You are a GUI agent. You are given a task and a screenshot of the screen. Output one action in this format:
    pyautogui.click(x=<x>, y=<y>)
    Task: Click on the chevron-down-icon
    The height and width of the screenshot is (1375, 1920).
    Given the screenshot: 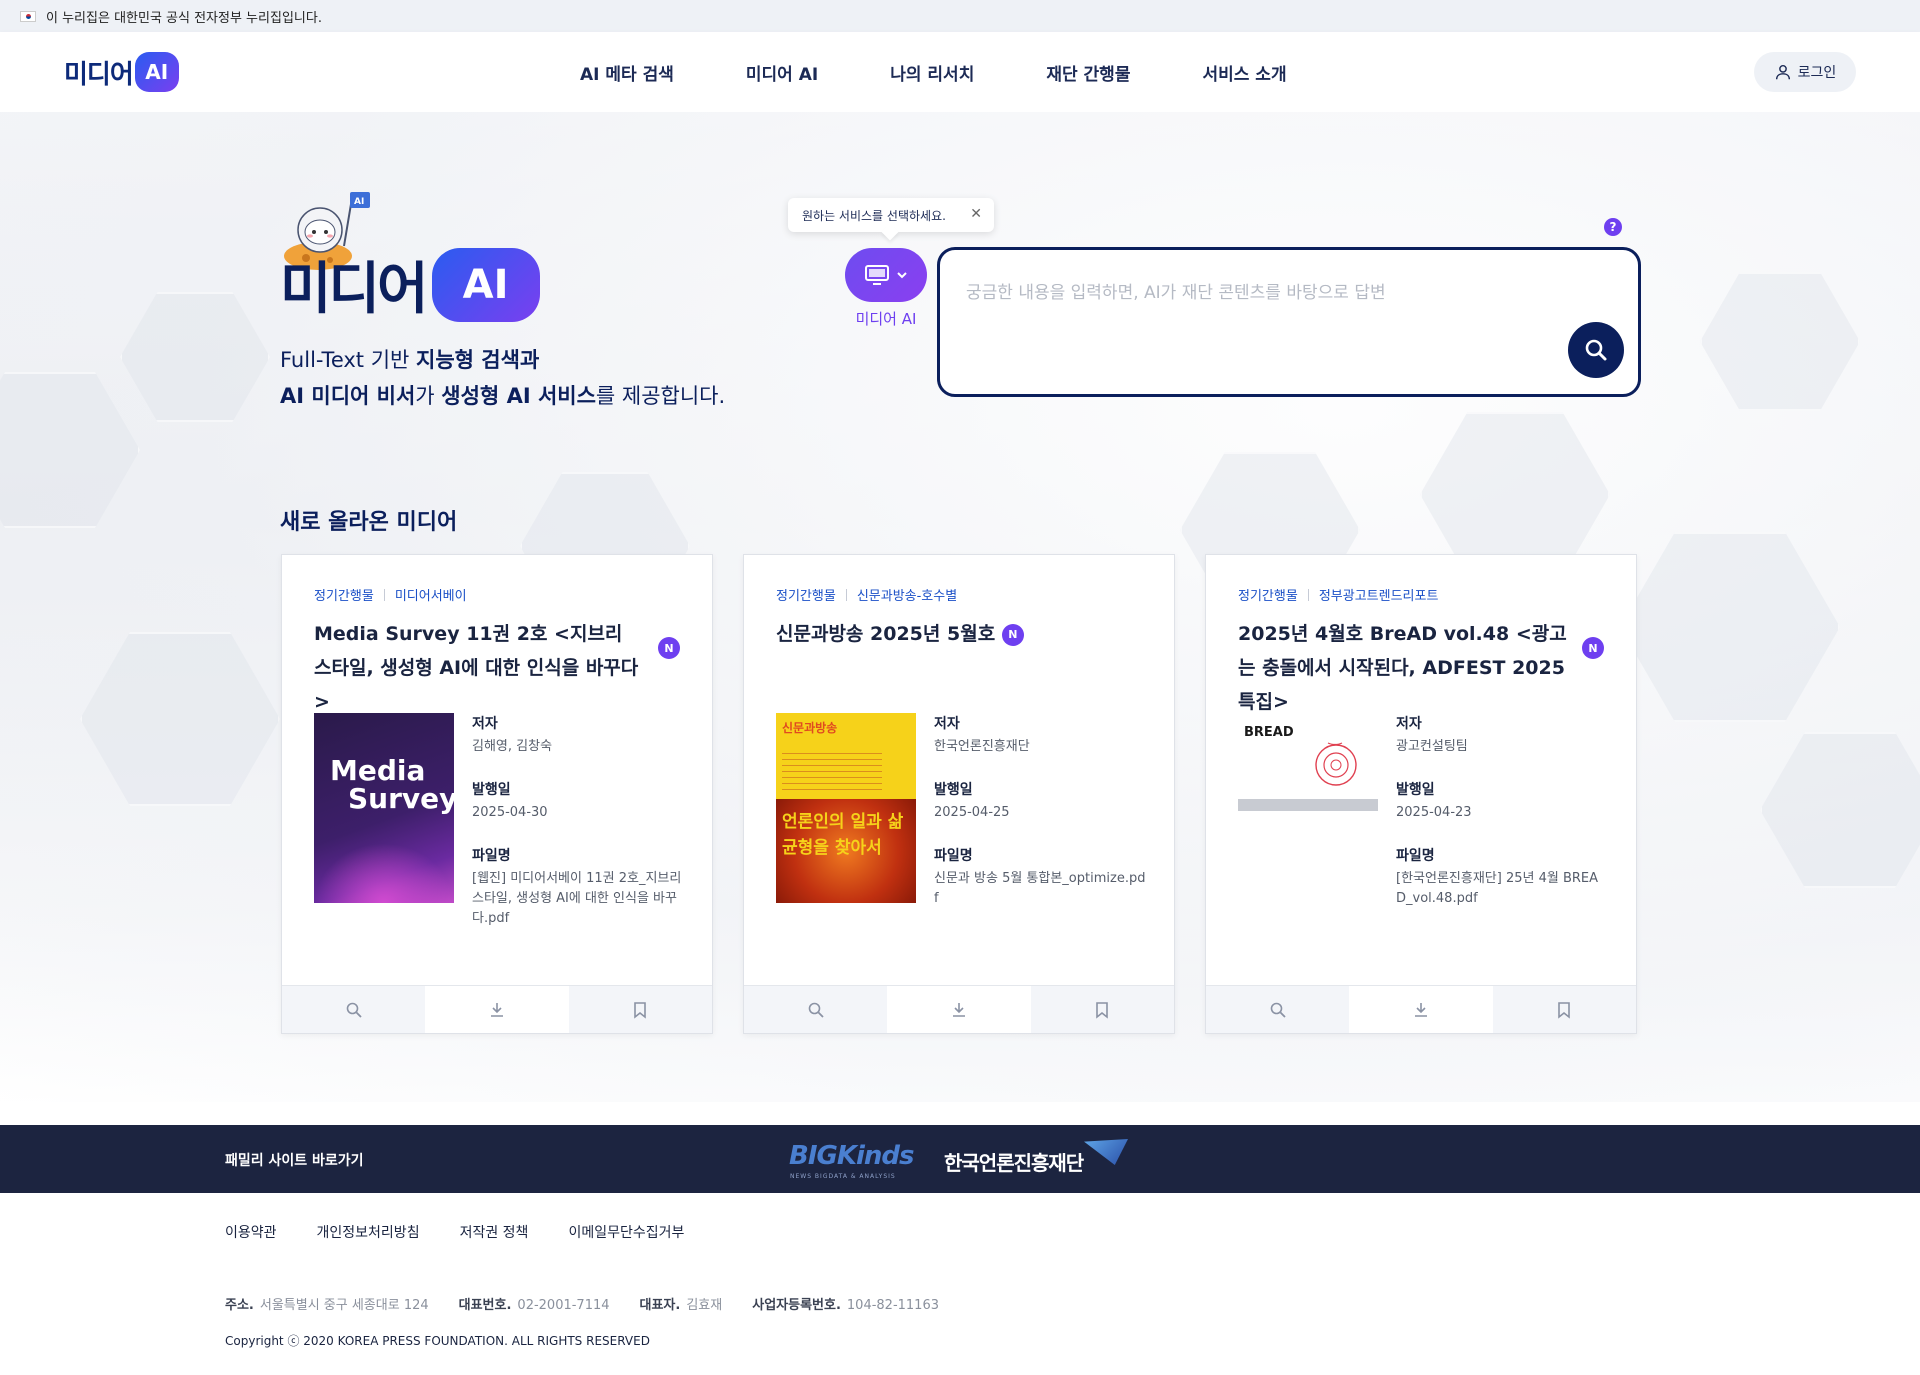 What is the action you would take?
    pyautogui.click(x=902, y=275)
    